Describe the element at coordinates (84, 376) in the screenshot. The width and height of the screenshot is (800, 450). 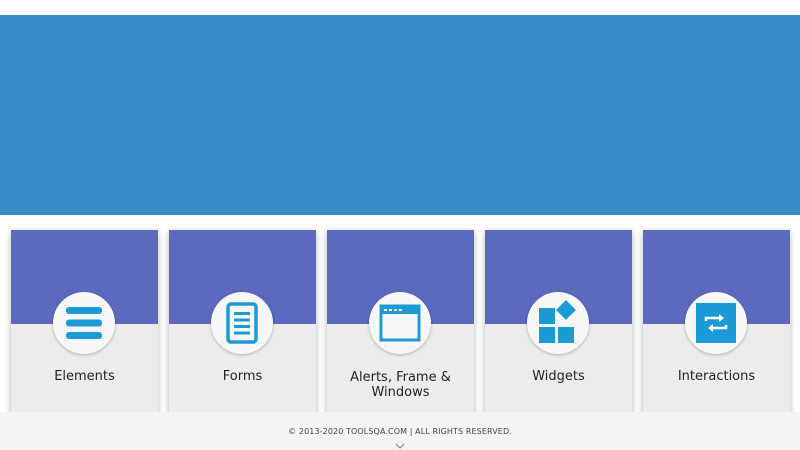
I see `card-label: Elements` at that location.